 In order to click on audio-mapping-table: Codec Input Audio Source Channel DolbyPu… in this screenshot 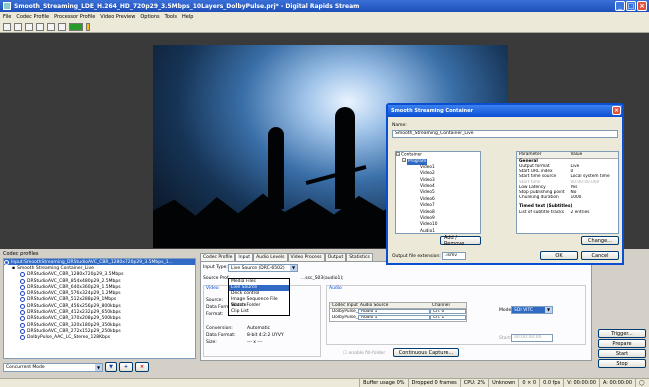, I will do `click(398, 312)`.